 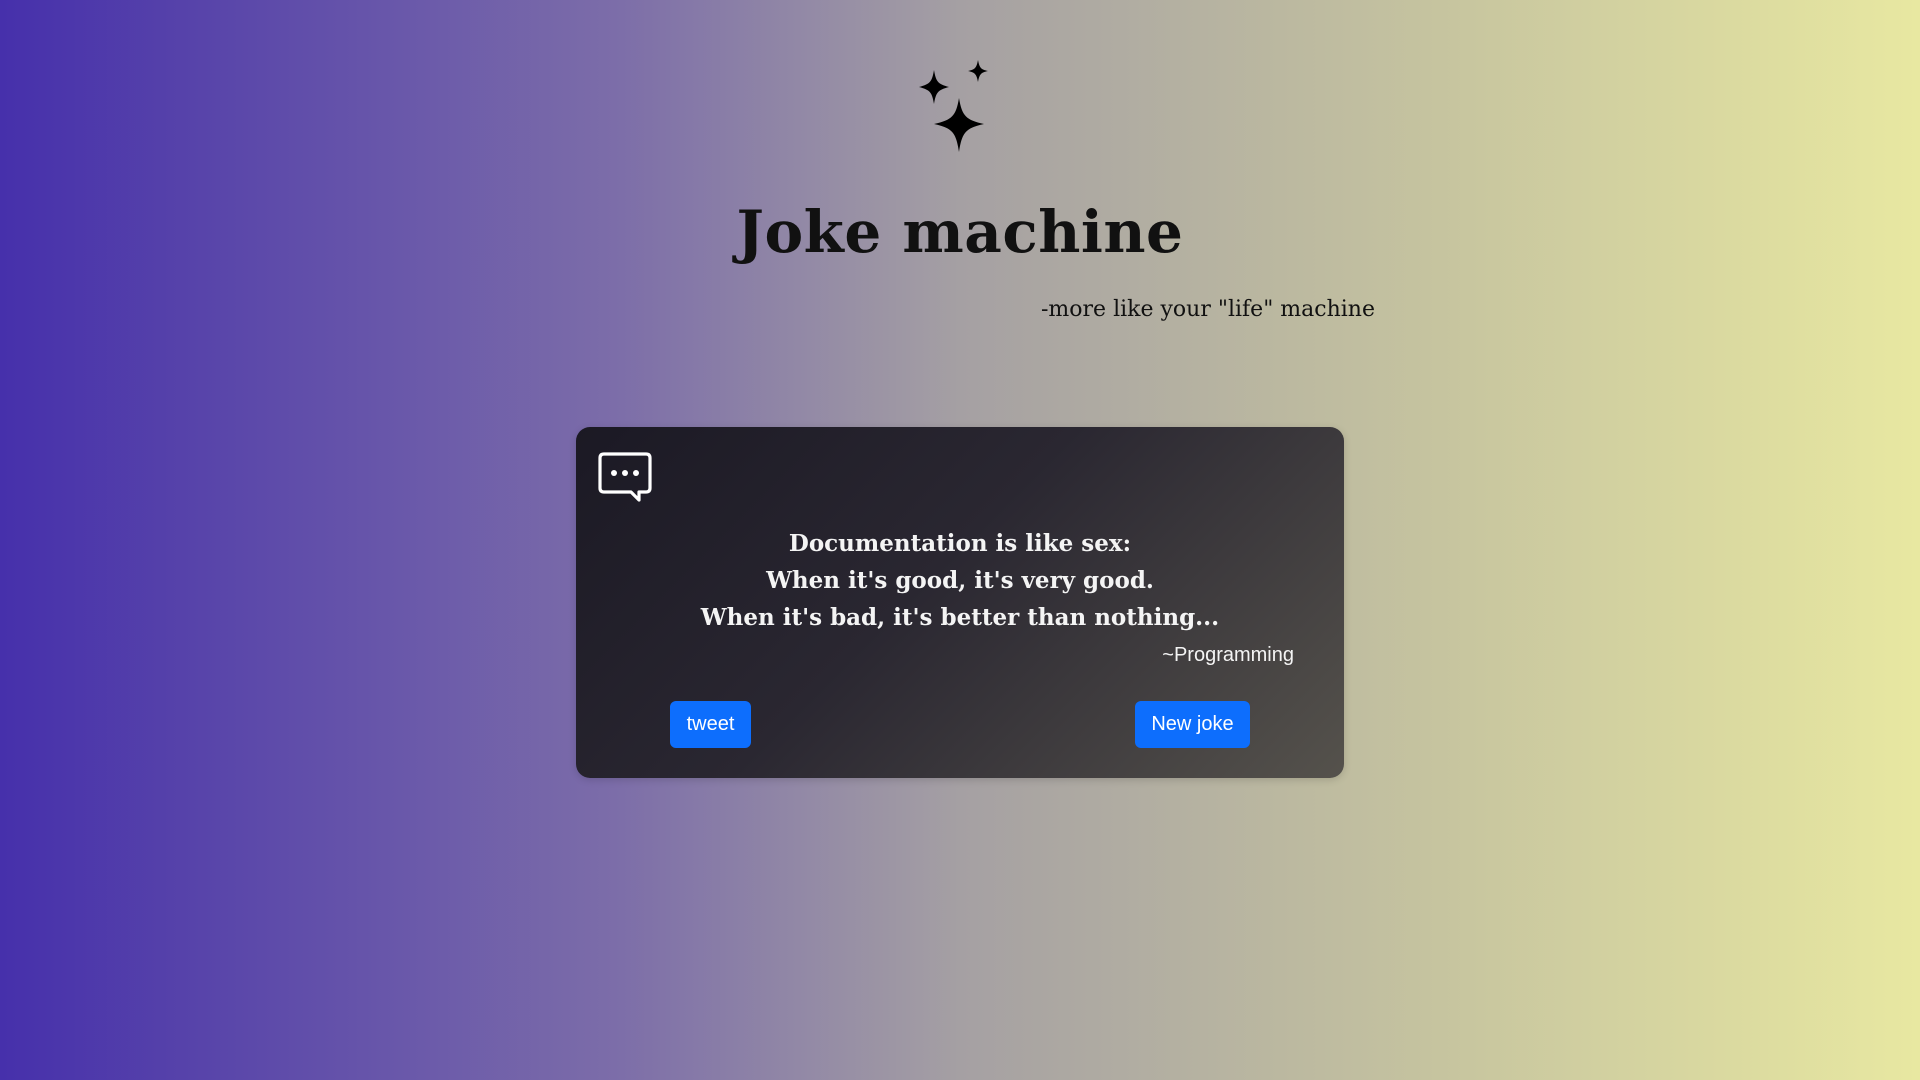 I want to click on joke-line: When it's good, it's very good., so click(x=960, y=580).